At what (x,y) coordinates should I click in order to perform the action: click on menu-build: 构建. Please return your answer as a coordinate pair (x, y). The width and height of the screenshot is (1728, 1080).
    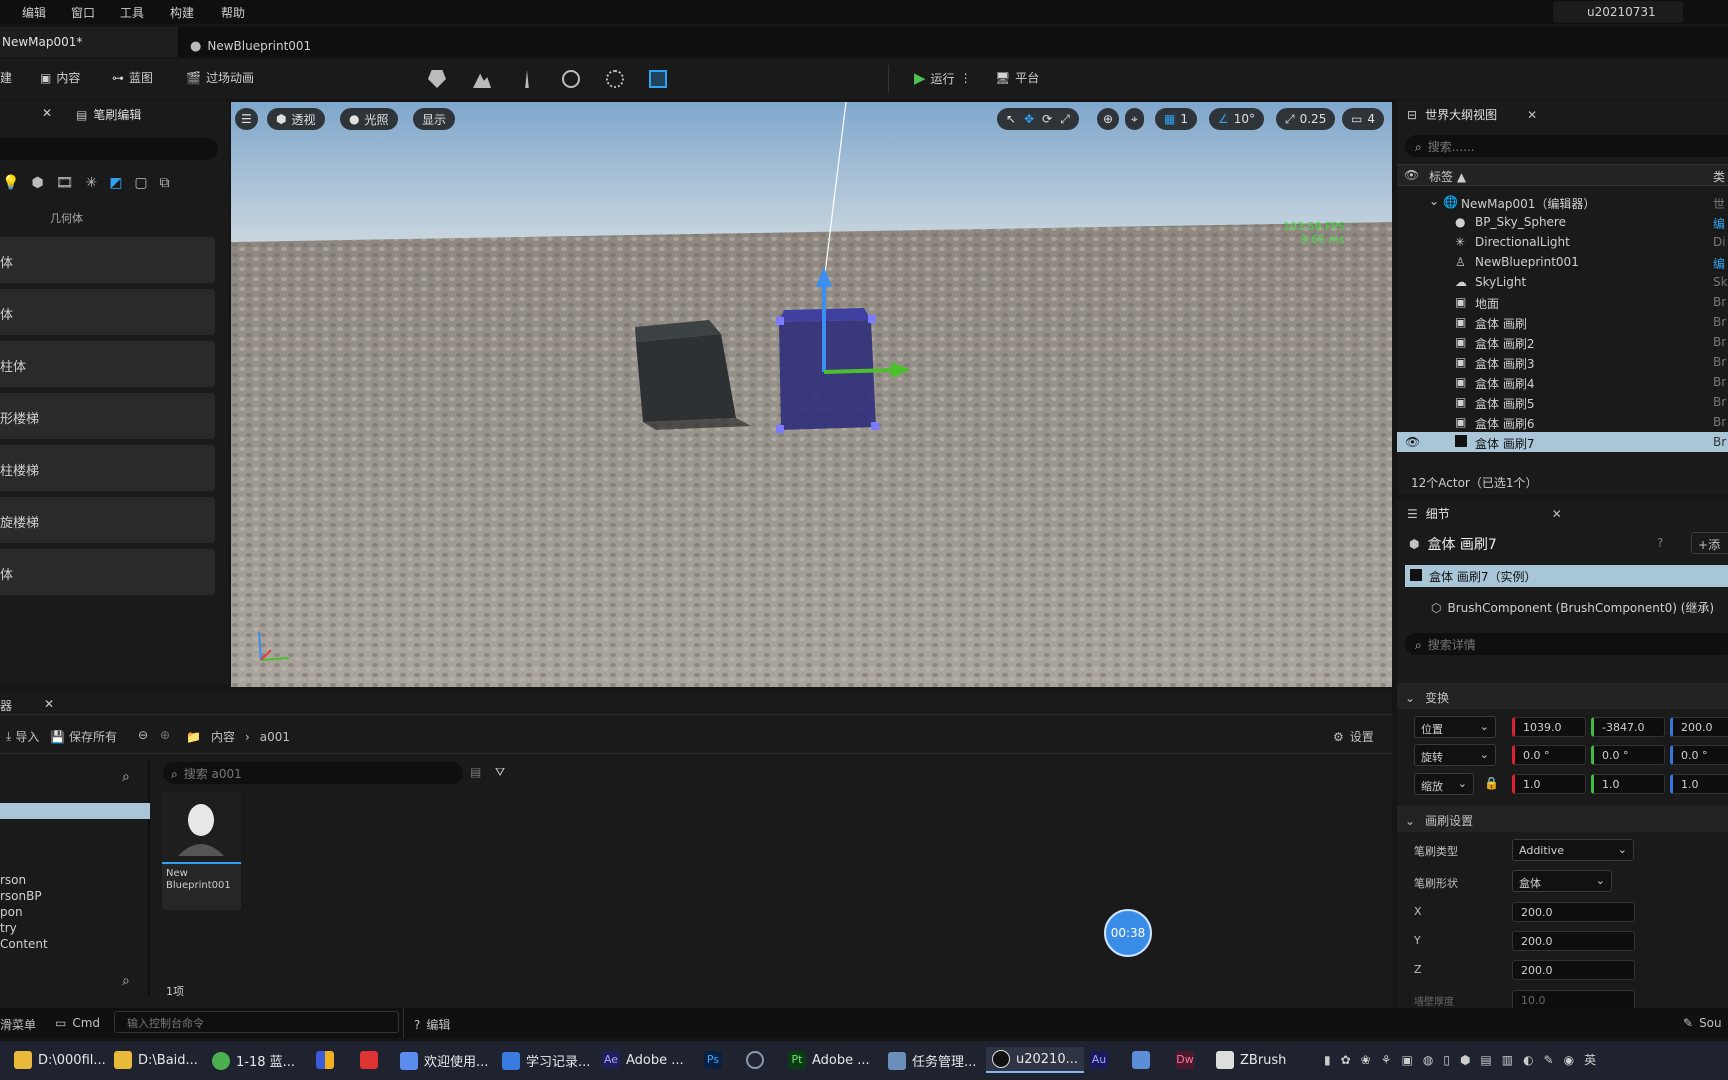
    Looking at the image, I should click on (182, 12).